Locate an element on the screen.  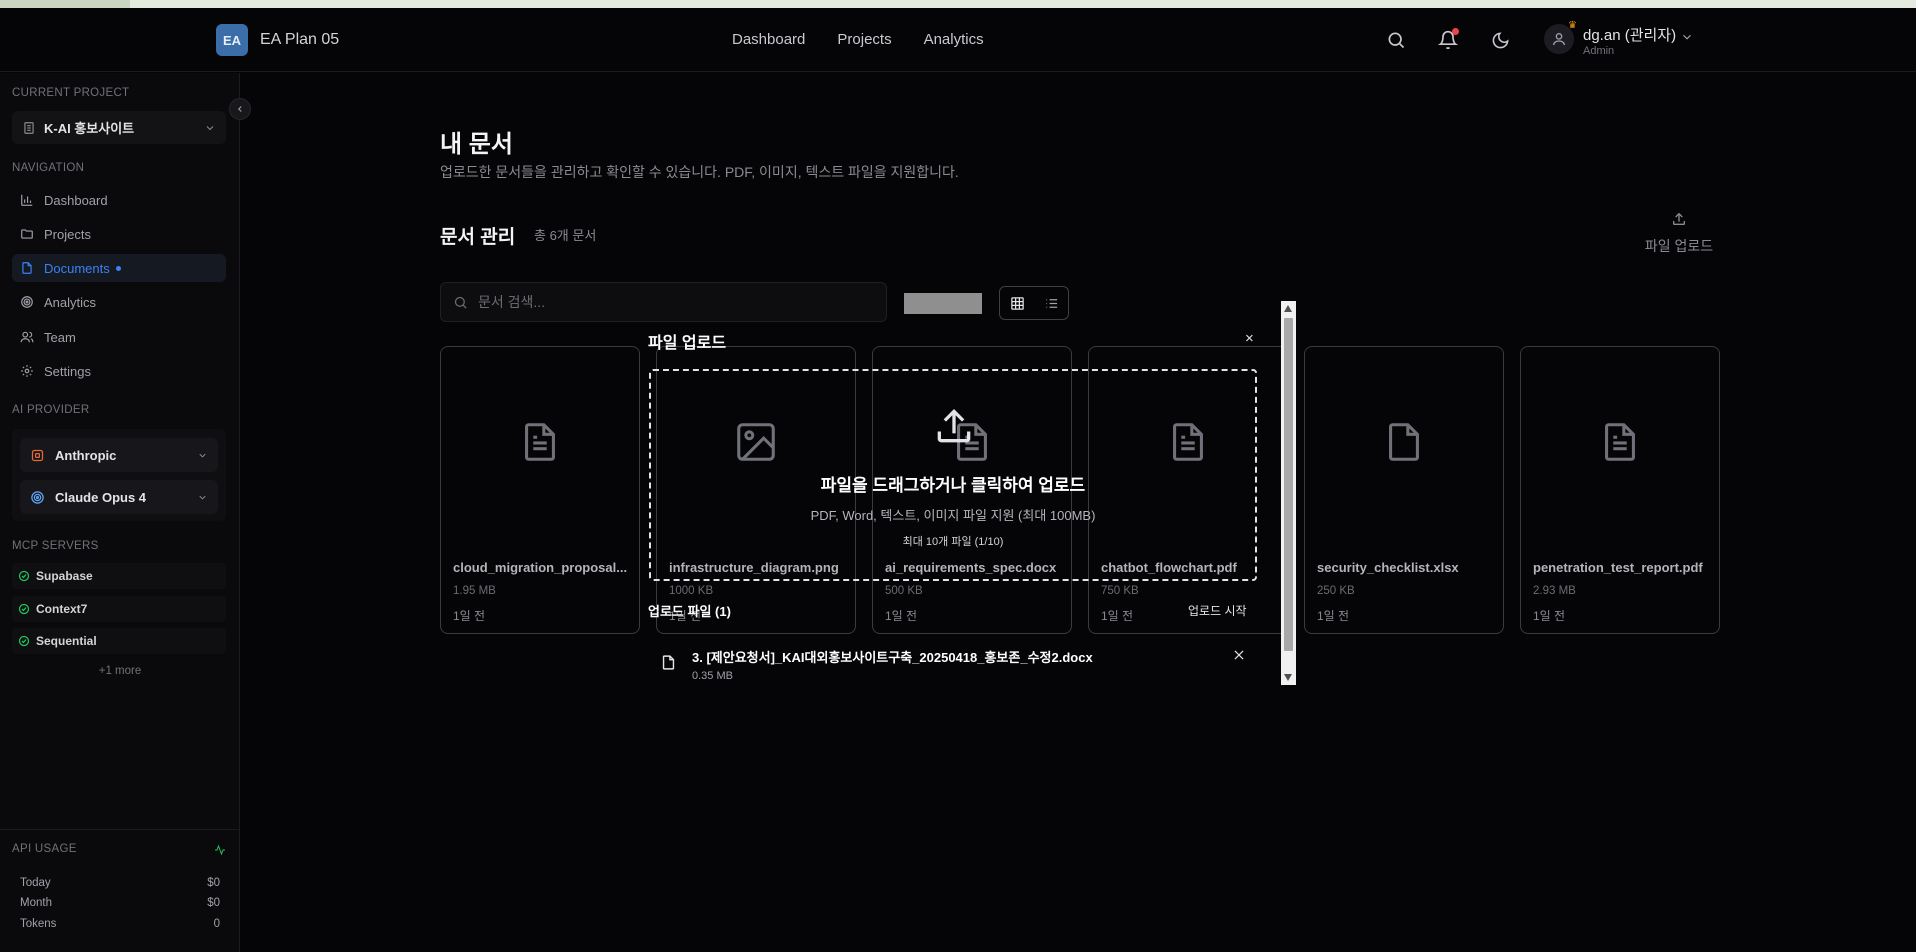
project-selector-label: K-AI 홍보사이트 is located at coordinates (89, 128).